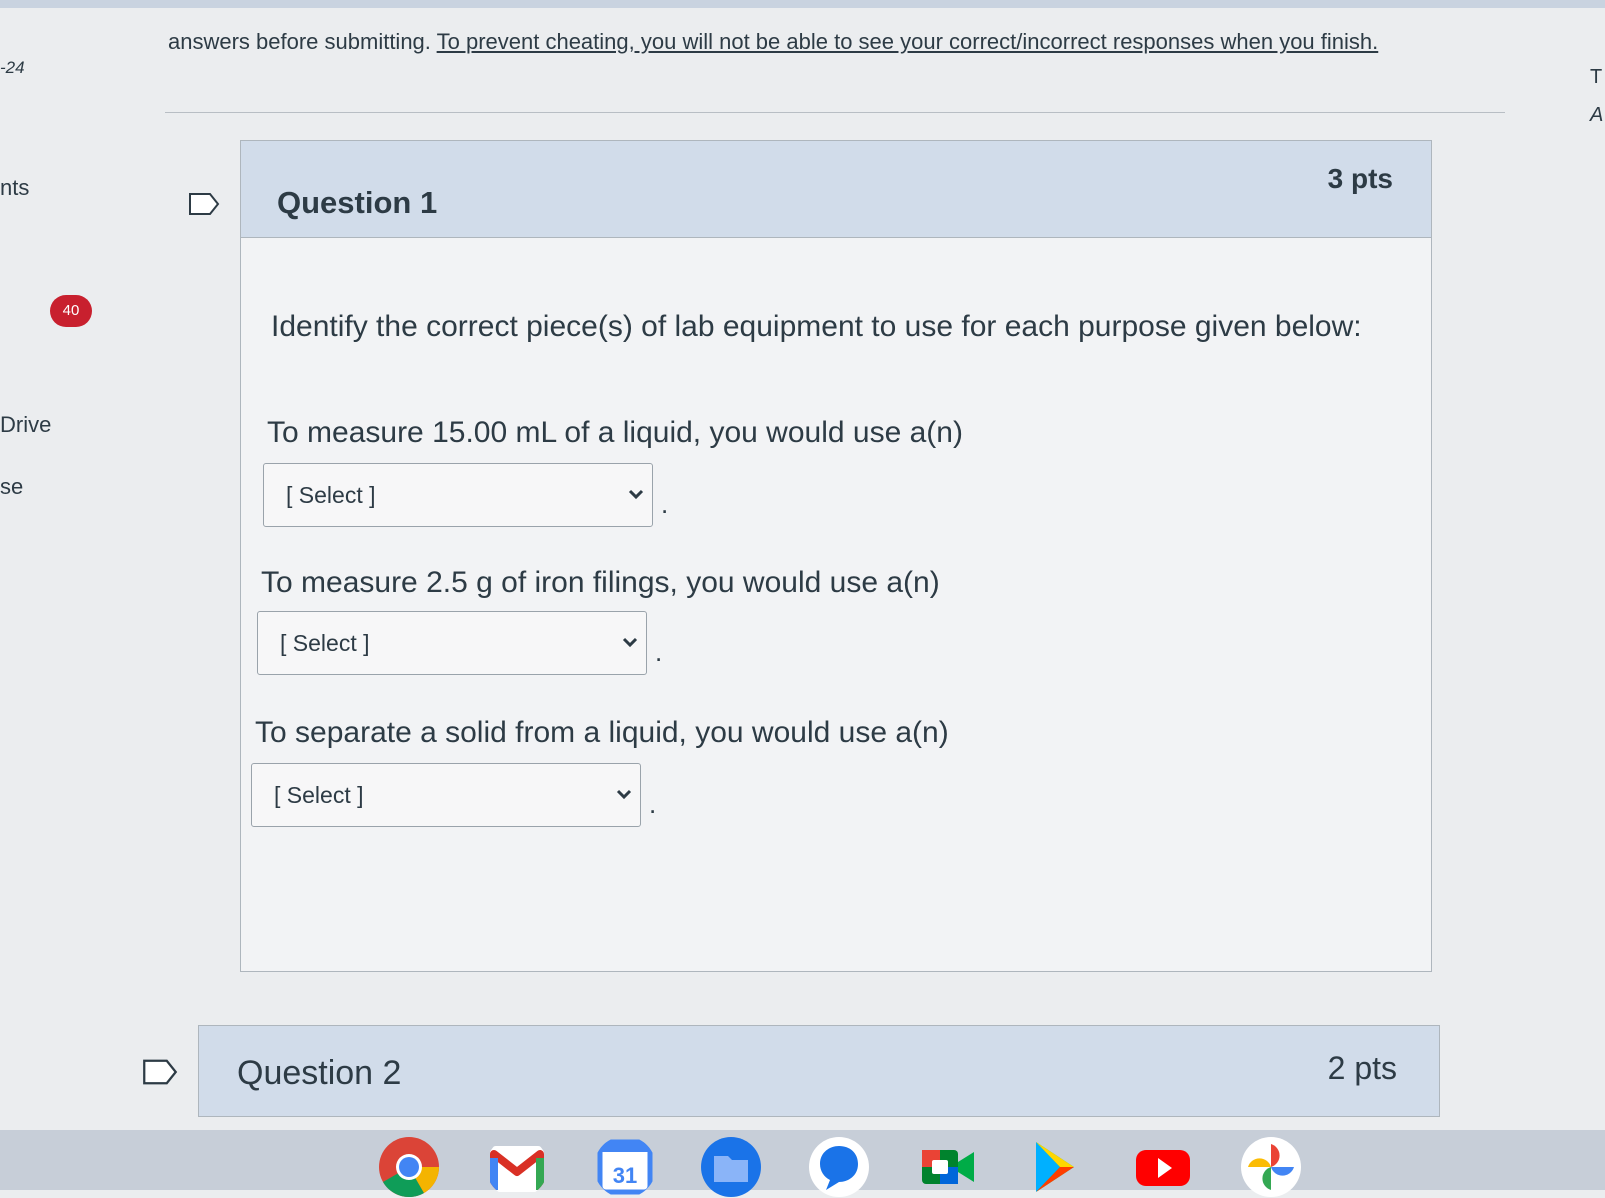 The width and height of the screenshot is (1605, 1198). What do you see at coordinates (452, 643) in the screenshot?
I see `item-2-select: [ Select ]` at bounding box center [452, 643].